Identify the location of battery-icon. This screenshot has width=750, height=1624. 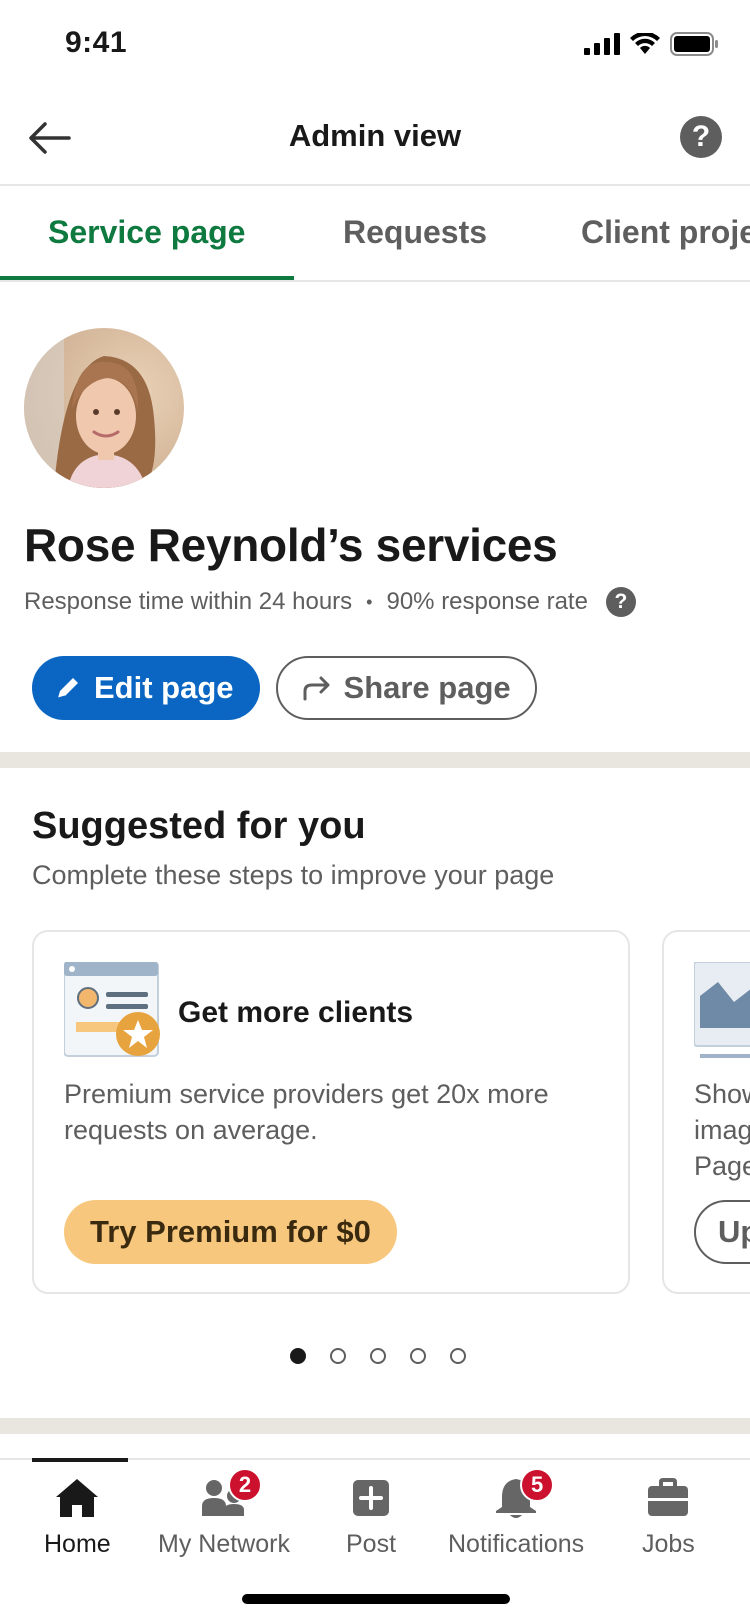
(694, 44).